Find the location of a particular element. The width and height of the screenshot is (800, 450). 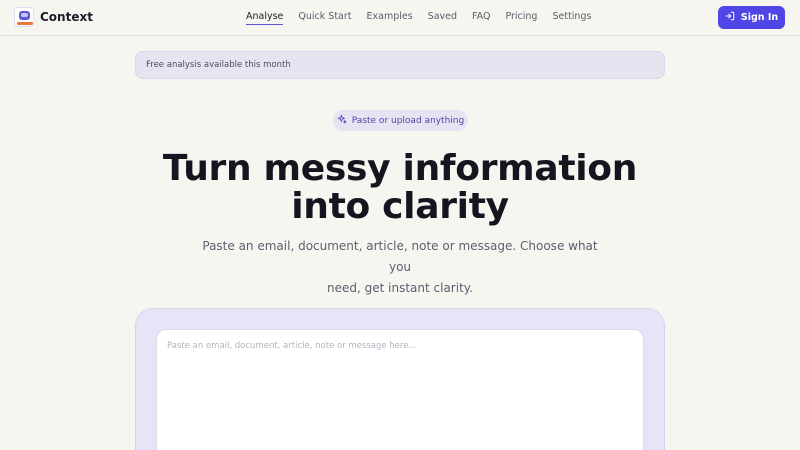

sparkles-icon is located at coordinates (342, 120).